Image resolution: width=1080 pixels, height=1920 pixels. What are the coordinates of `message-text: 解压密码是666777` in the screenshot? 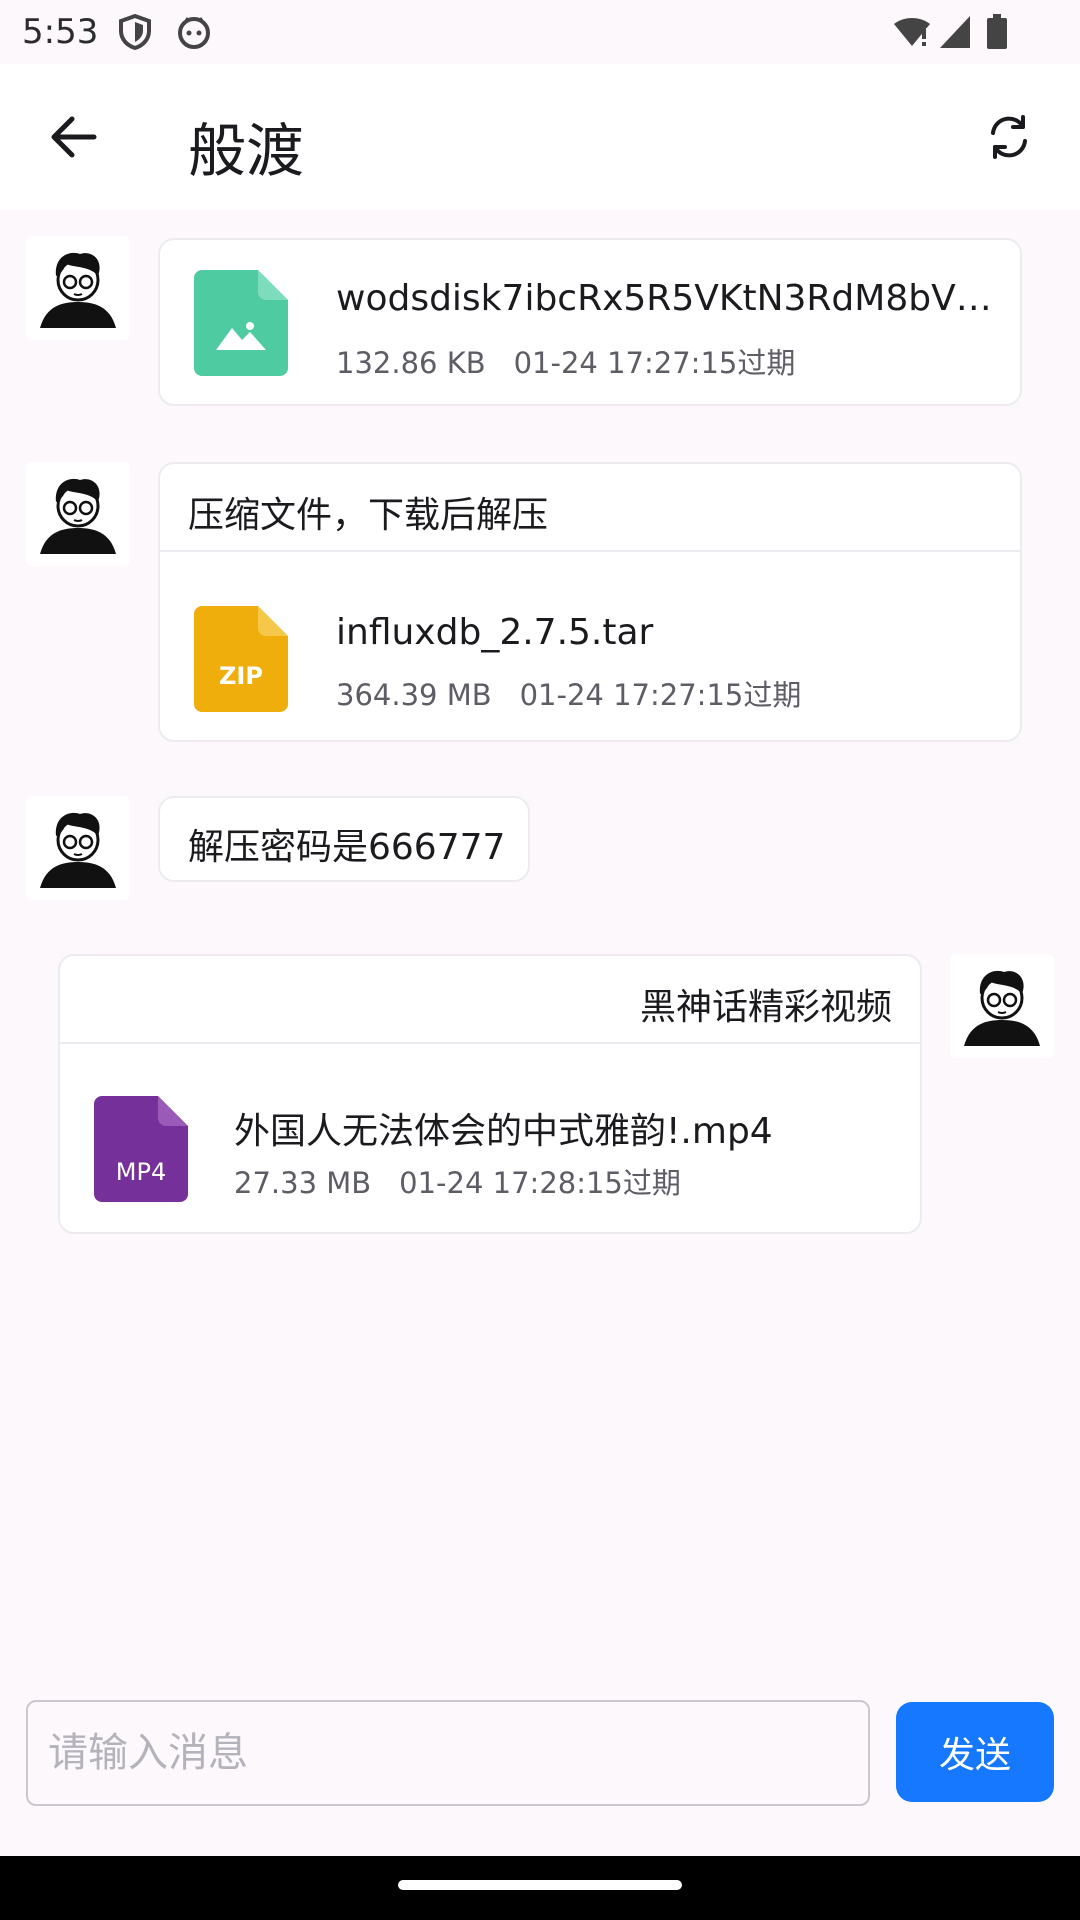 It's located at (347, 847).